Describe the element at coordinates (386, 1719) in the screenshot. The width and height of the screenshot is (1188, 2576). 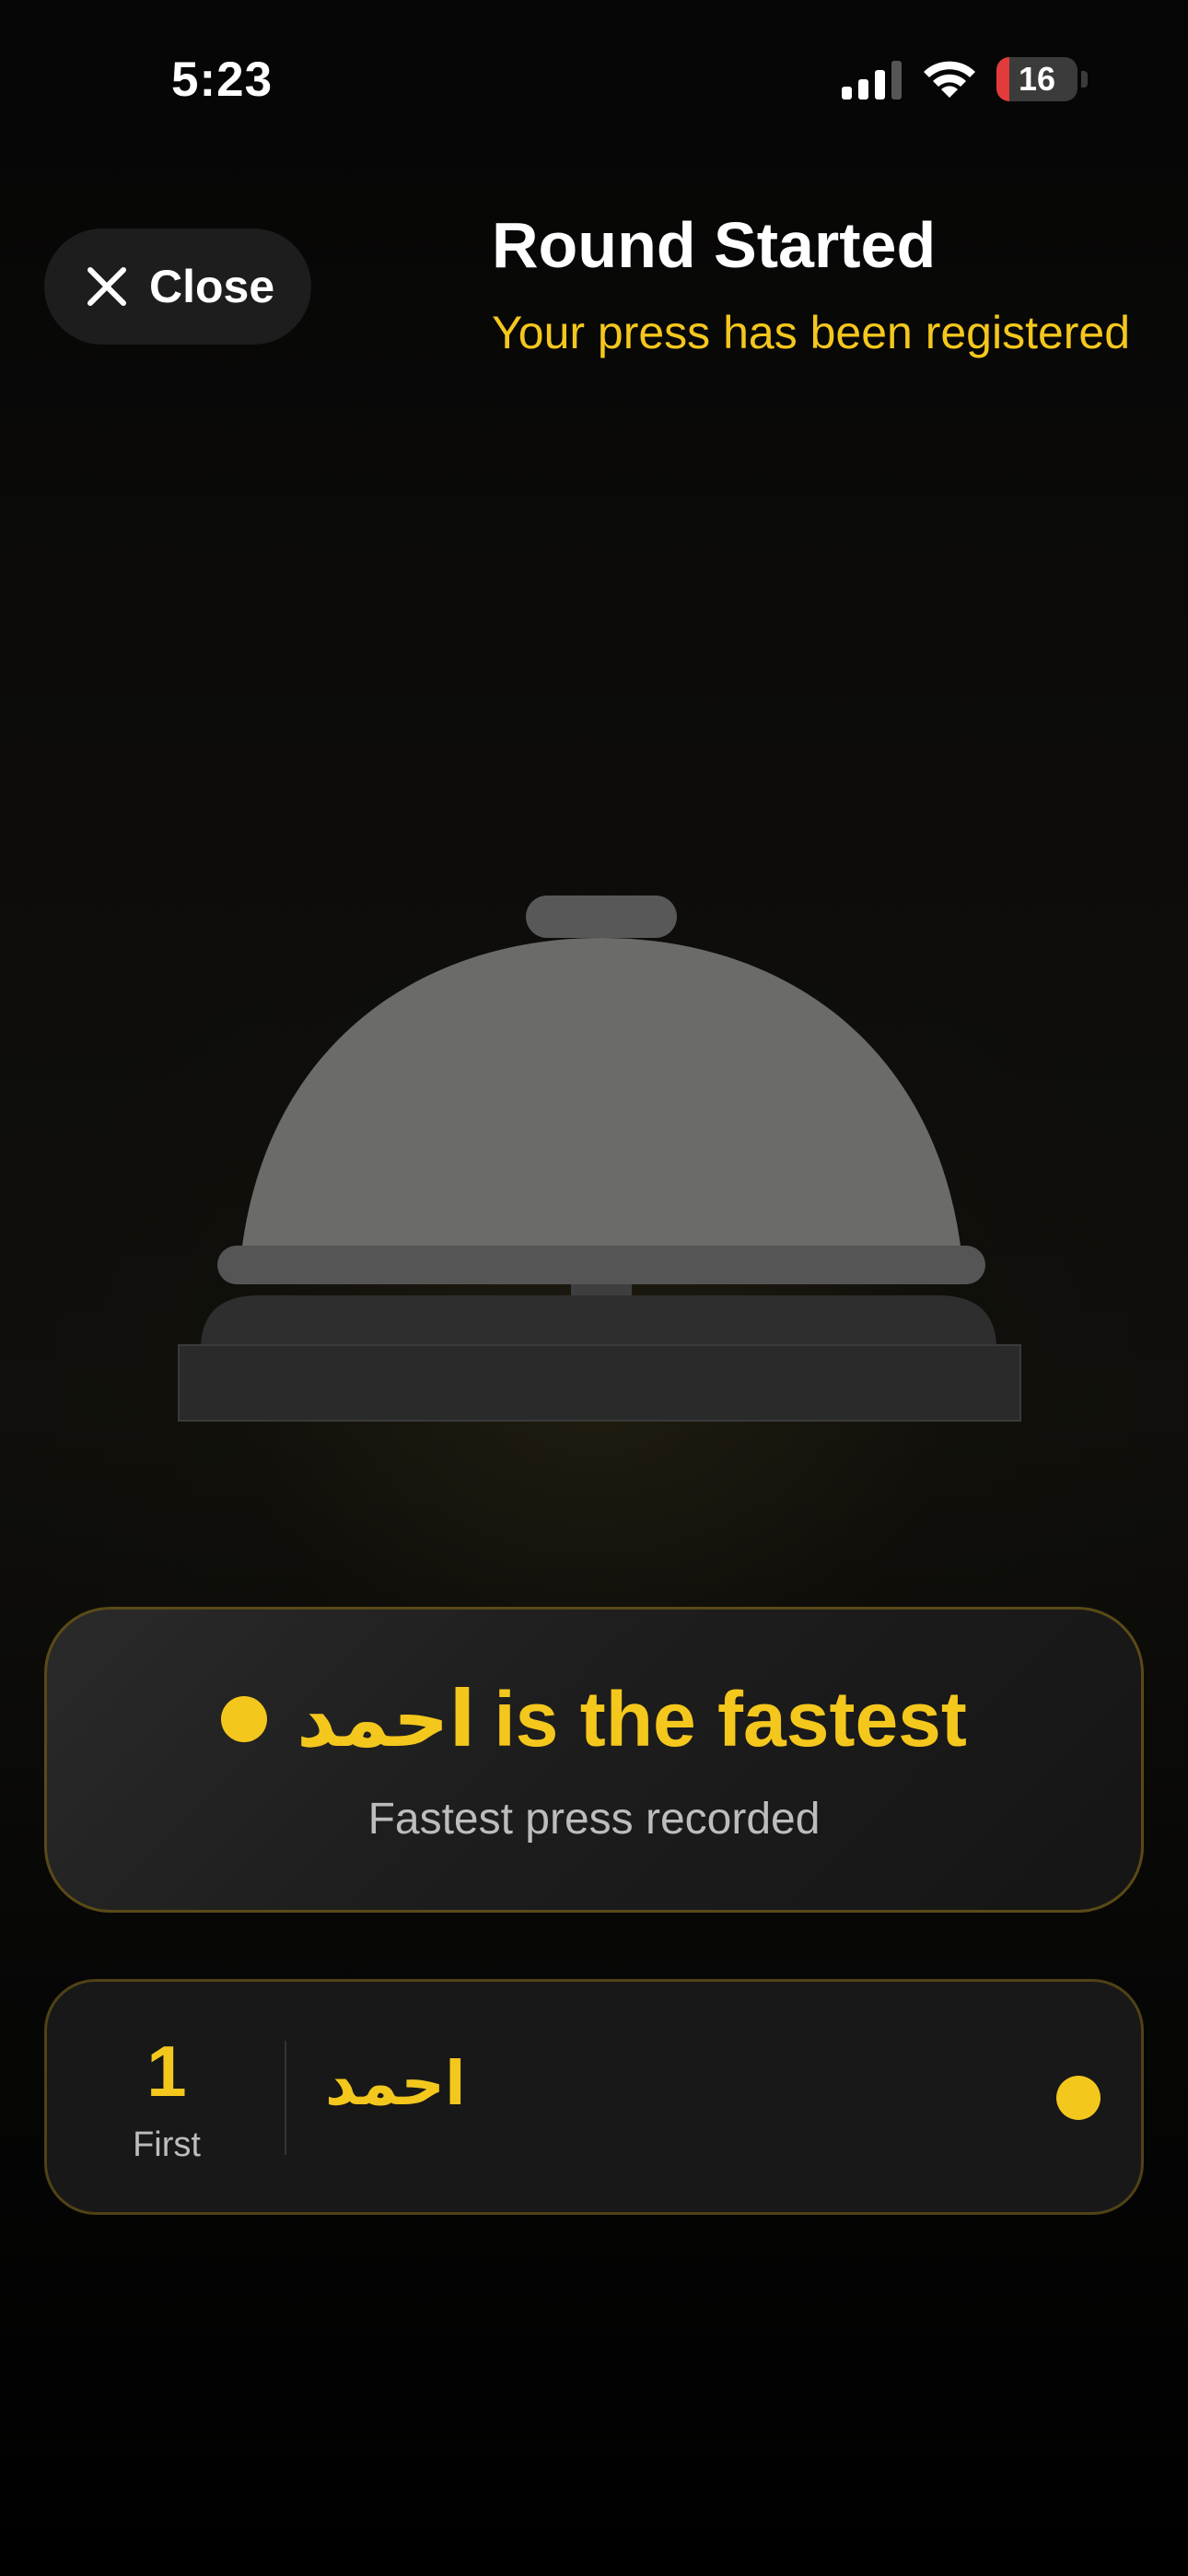
I see `fastest-player-name: احمد` at that location.